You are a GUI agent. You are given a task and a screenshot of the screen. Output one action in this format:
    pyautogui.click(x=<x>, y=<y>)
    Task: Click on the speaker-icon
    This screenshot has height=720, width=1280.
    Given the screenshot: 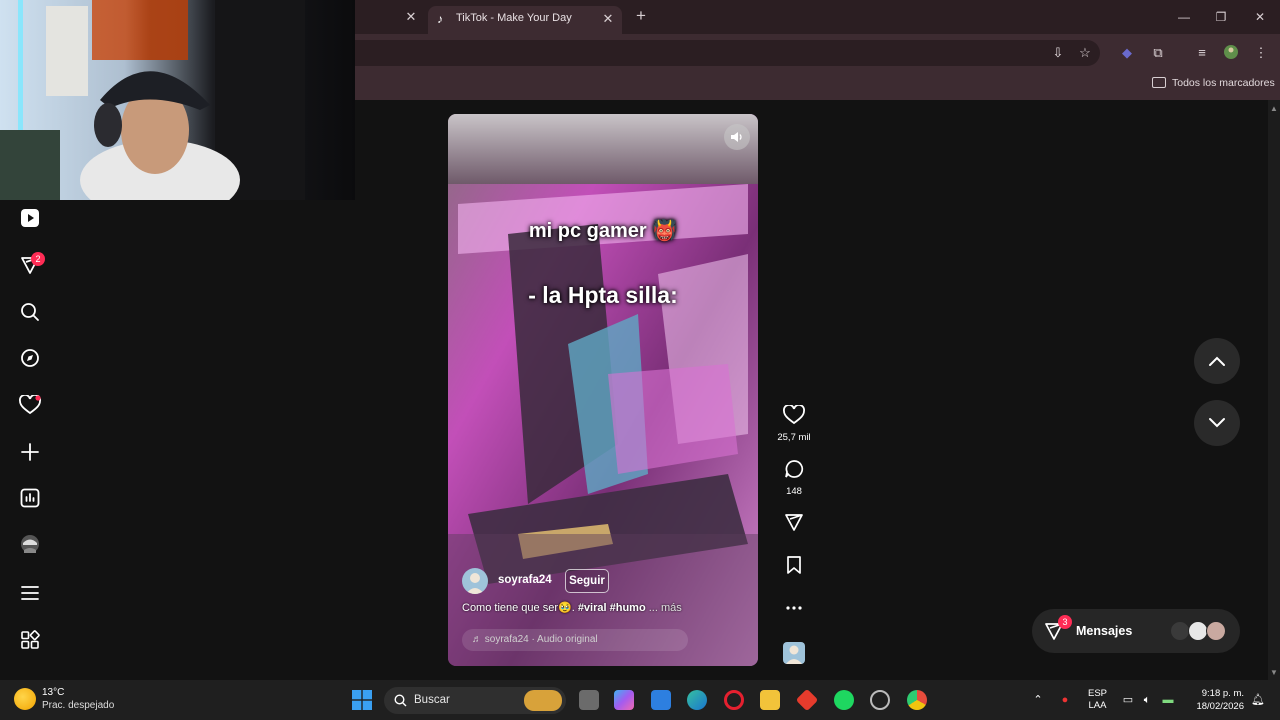 What is the action you would take?
    pyautogui.click(x=736, y=137)
    